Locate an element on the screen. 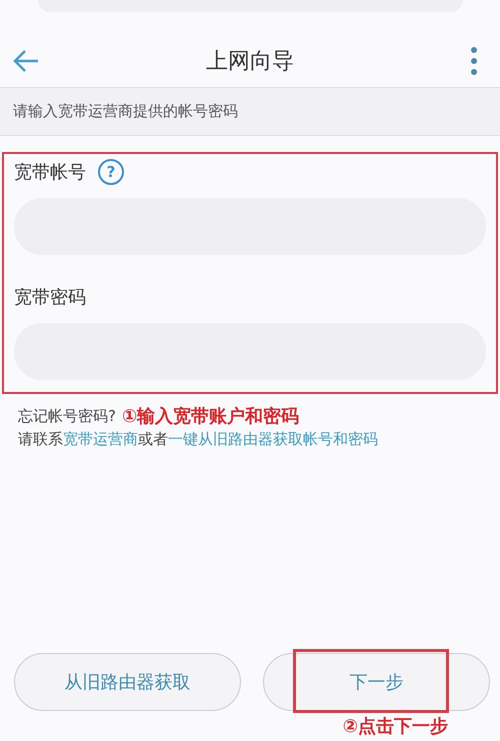 The image size is (500, 741). field-label: 宽带帐号 is located at coordinates (50, 172).